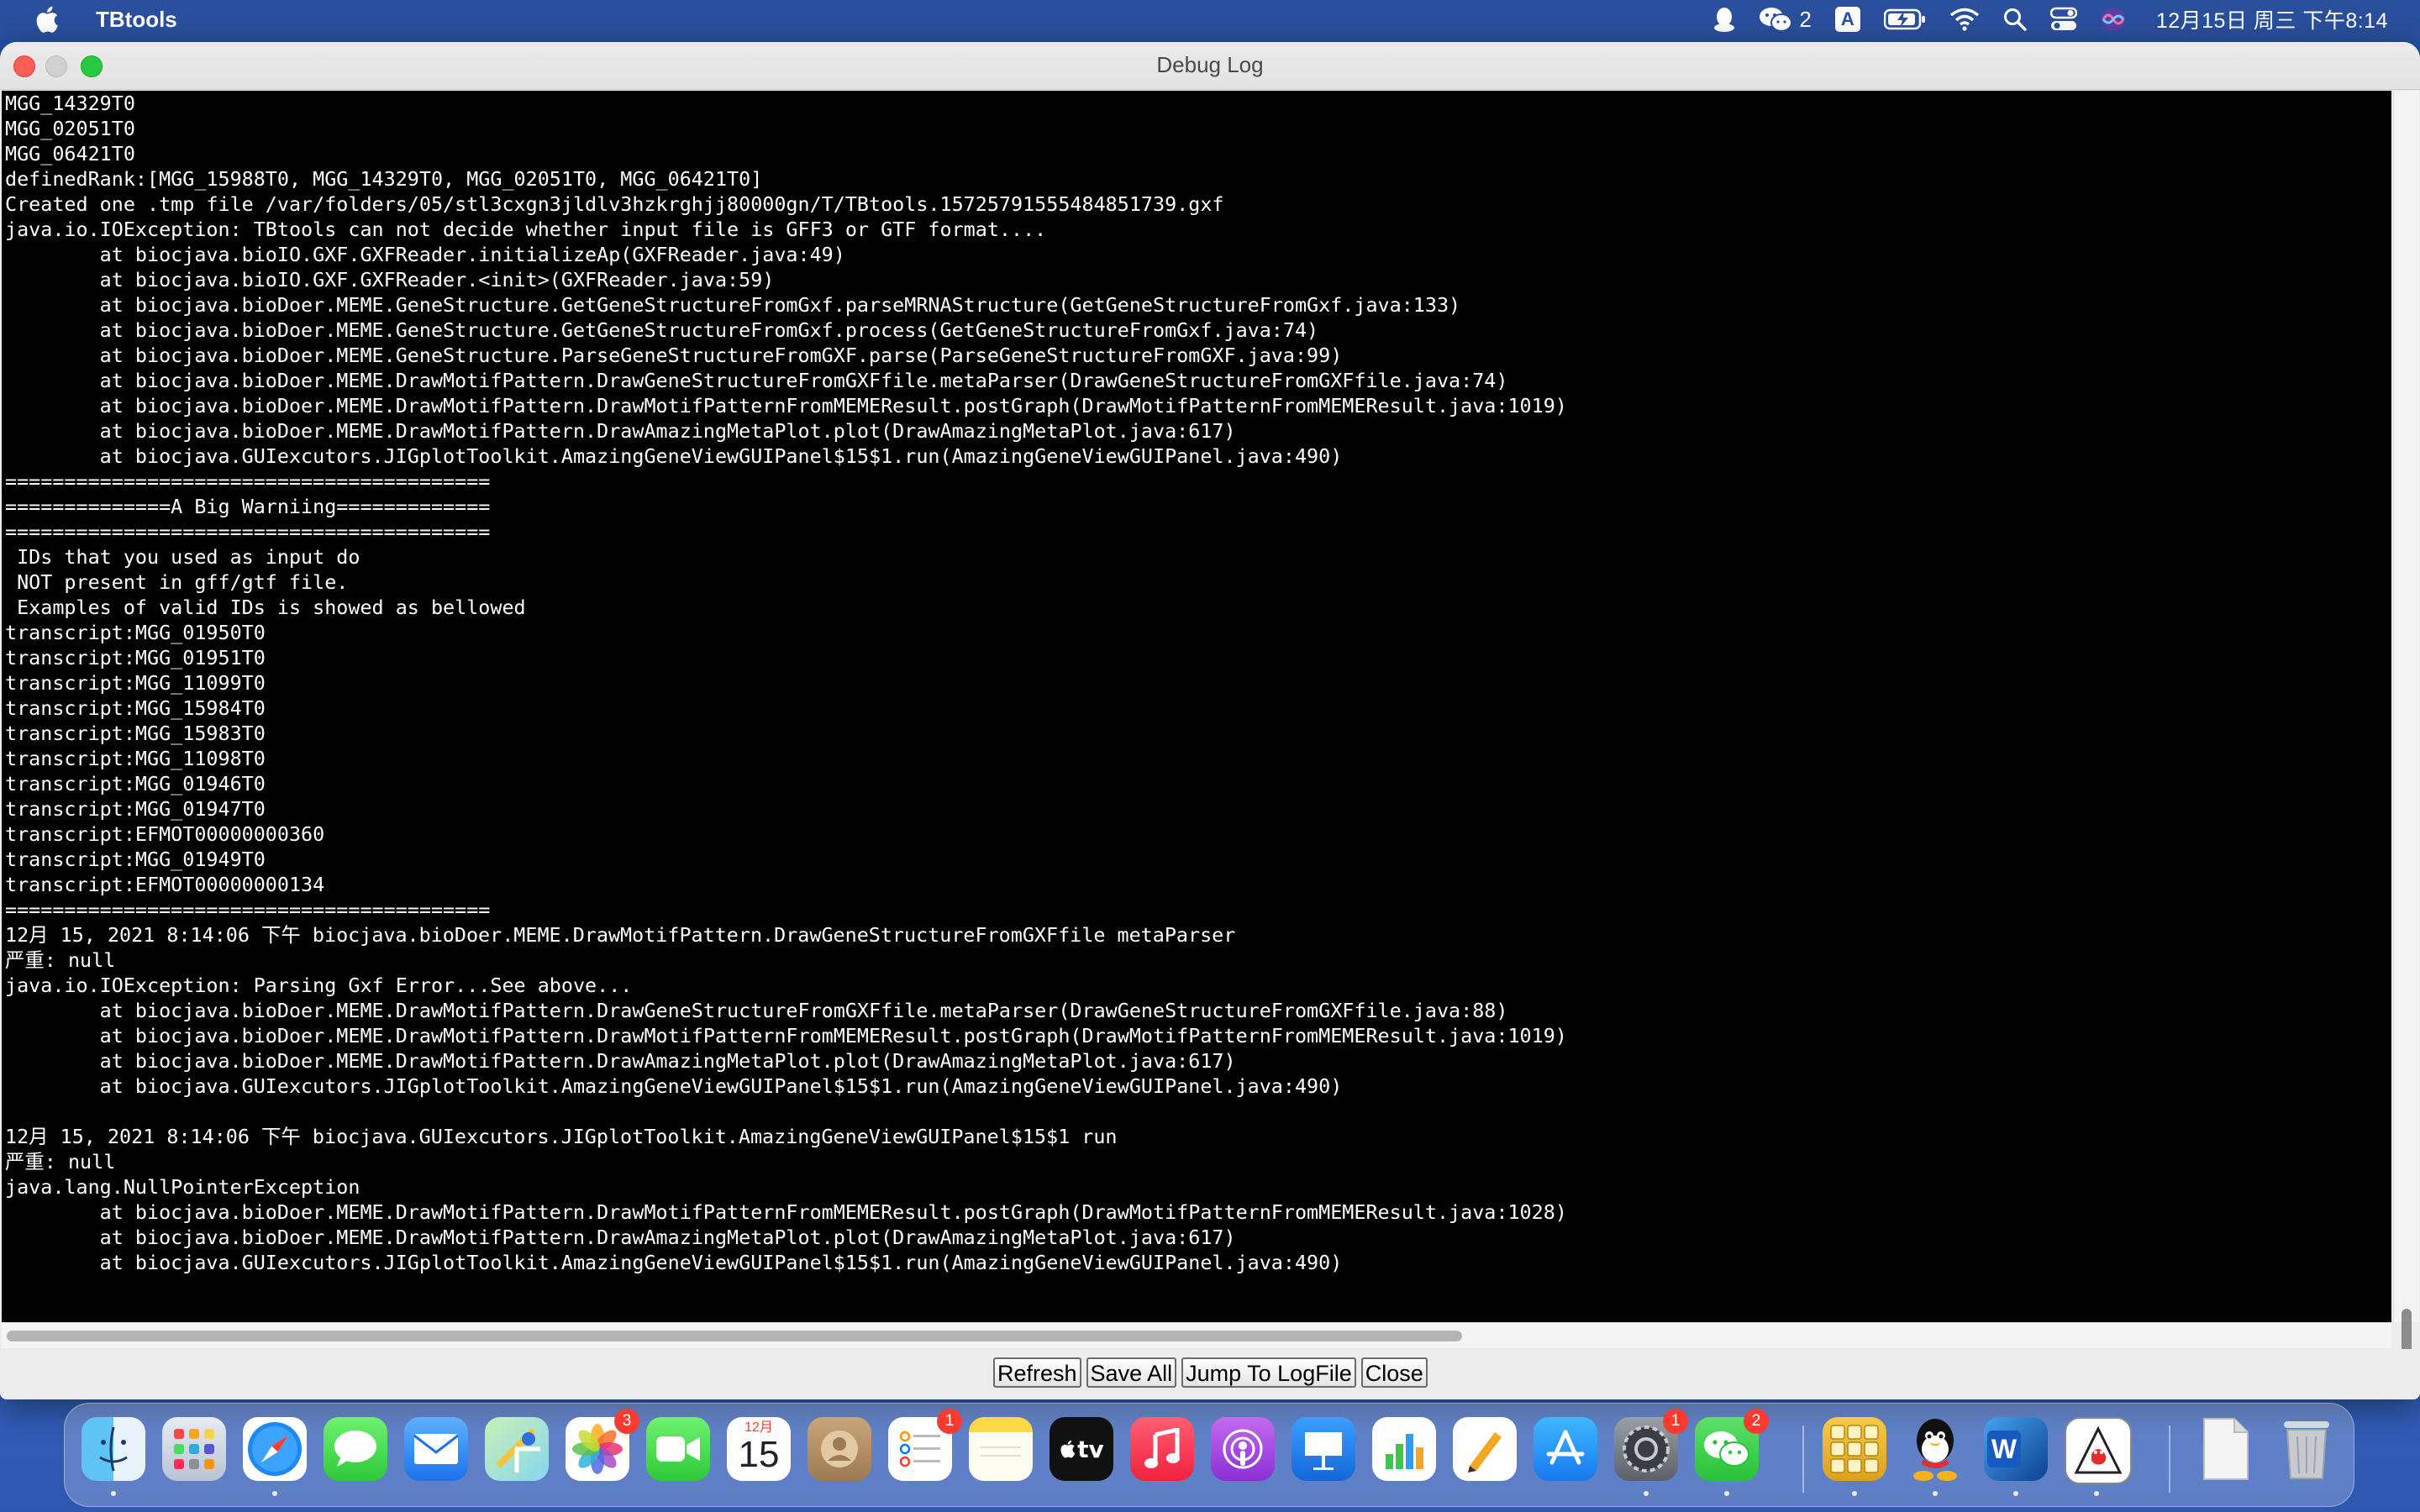  I want to click on contacts-icon, so click(840, 1449).